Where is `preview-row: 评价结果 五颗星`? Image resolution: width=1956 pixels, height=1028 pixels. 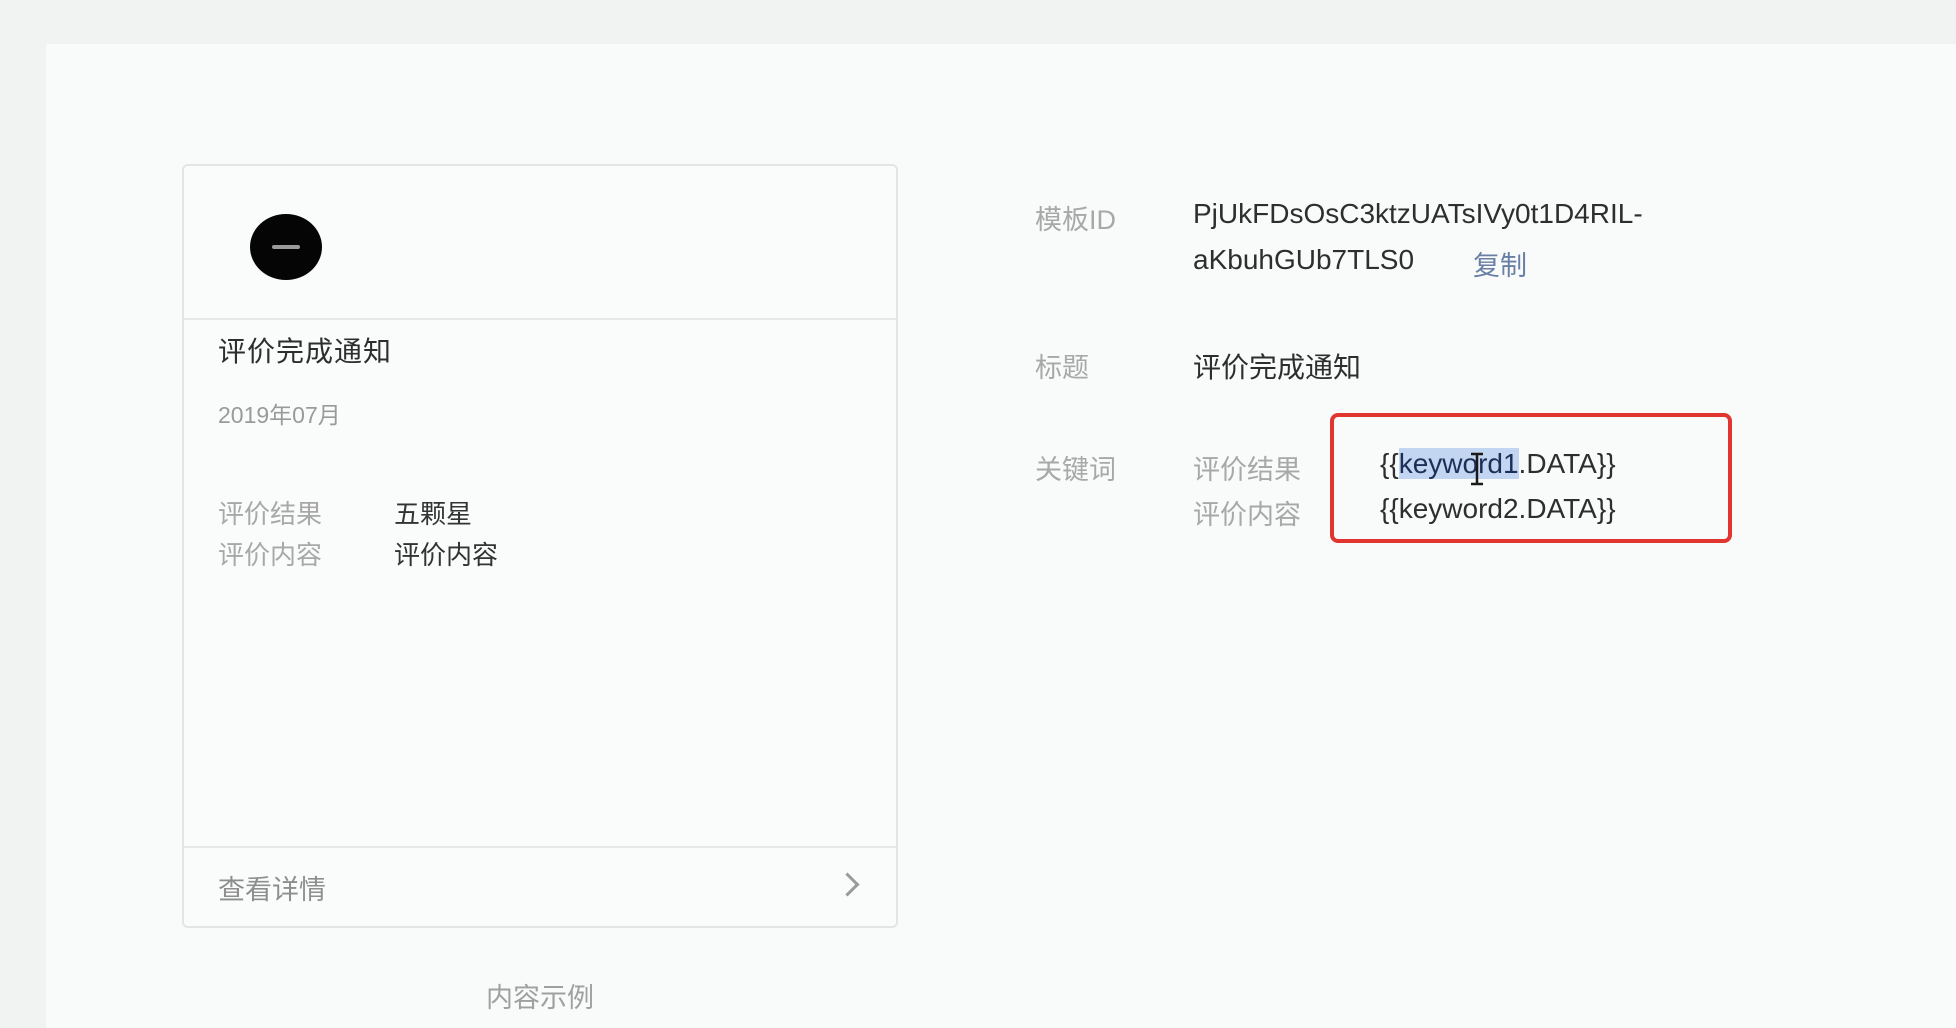
preview-row: 评价结果 五颗星 is located at coordinates (345, 512).